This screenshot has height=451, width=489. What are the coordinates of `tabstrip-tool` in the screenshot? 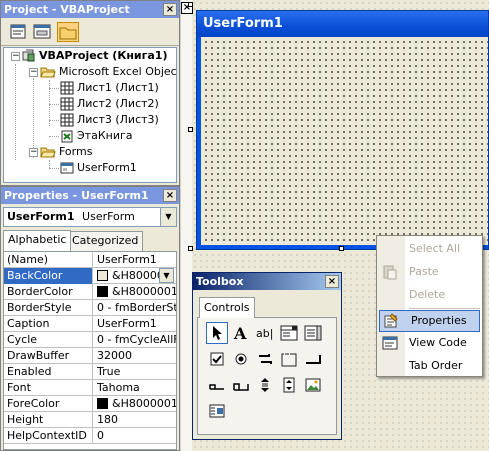 It's located at (217, 385).